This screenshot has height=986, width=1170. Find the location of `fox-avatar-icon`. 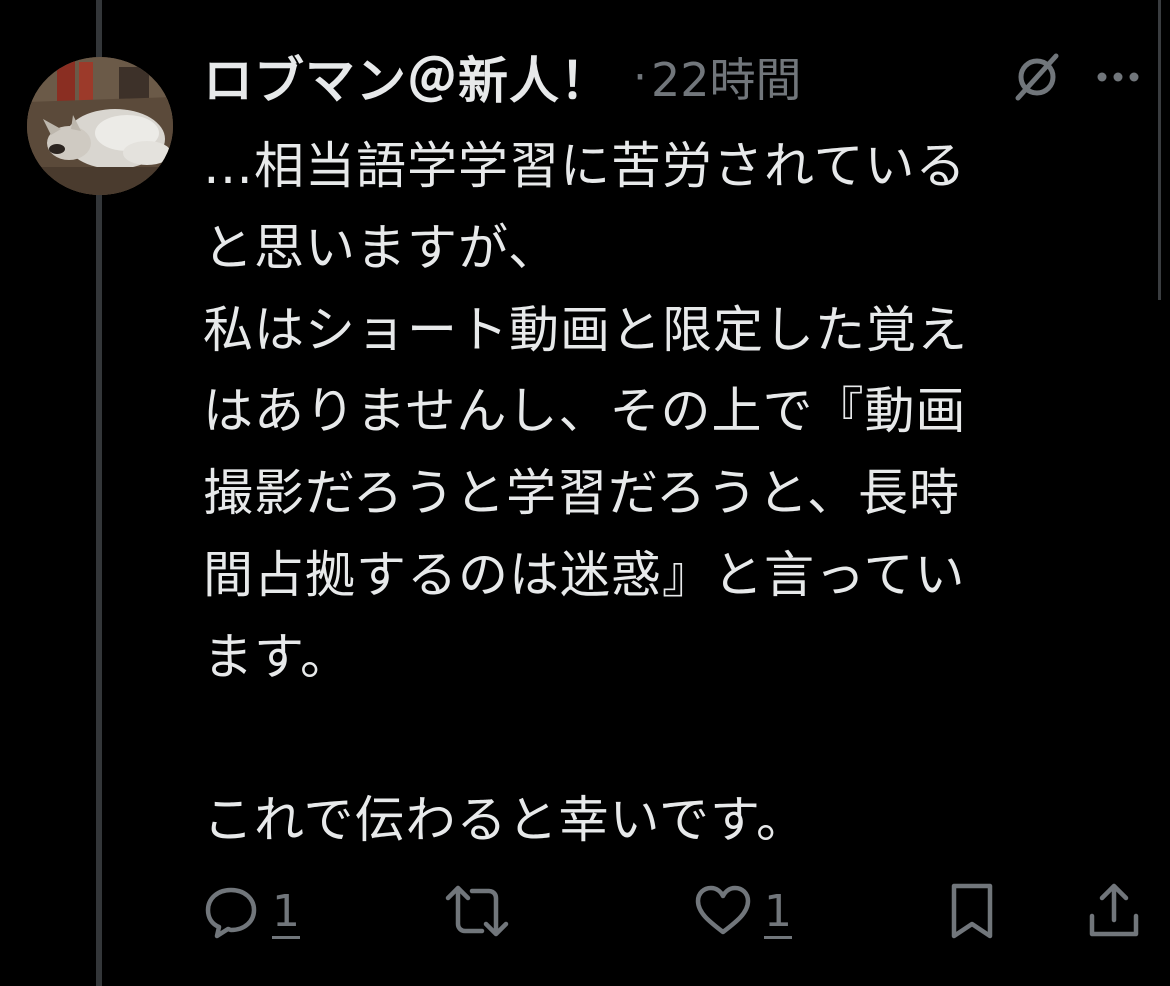

fox-avatar-icon is located at coordinates (100, 126).